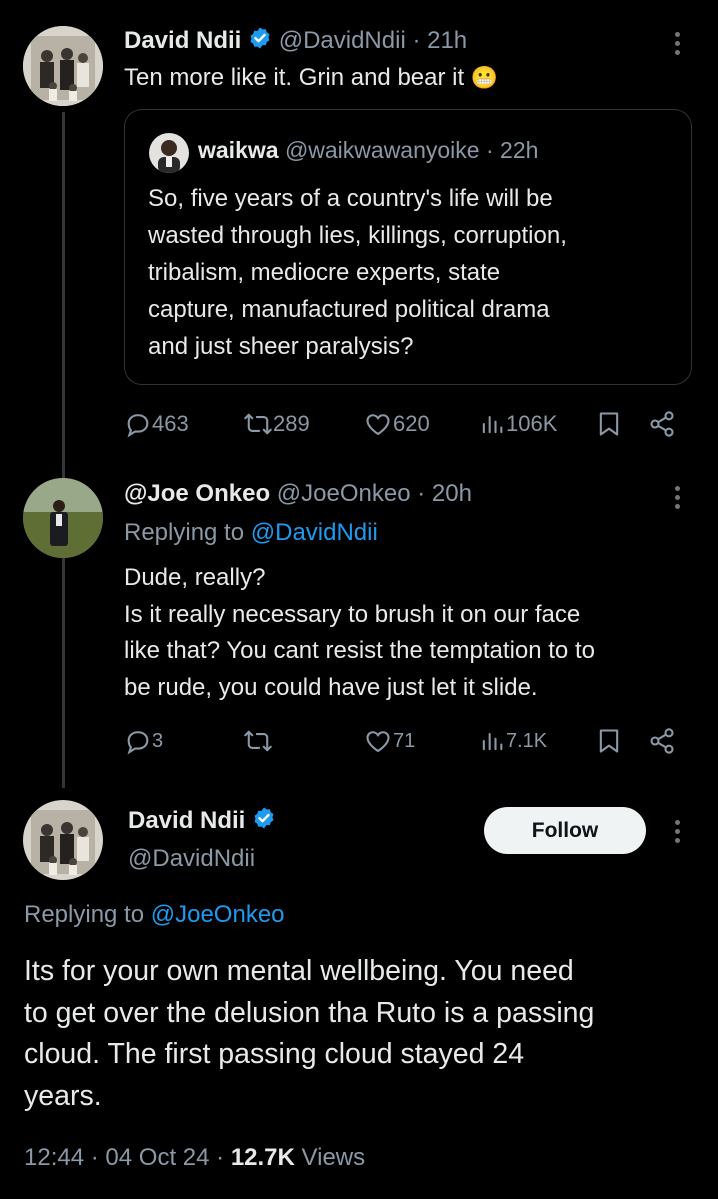 The height and width of the screenshot is (1199, 718). Describe the element at coordinates (197, 493) in the screenshot. I see `author-name: @Joe Onkeo` at that location.